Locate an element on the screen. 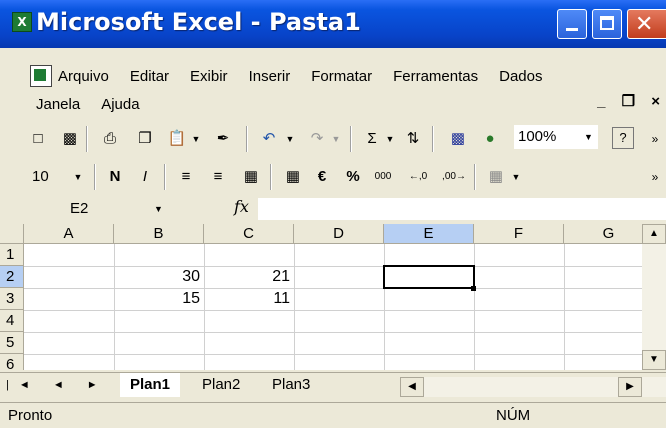  sheet-tab-plan1: Plan1 is located at coordinates (150, 385).